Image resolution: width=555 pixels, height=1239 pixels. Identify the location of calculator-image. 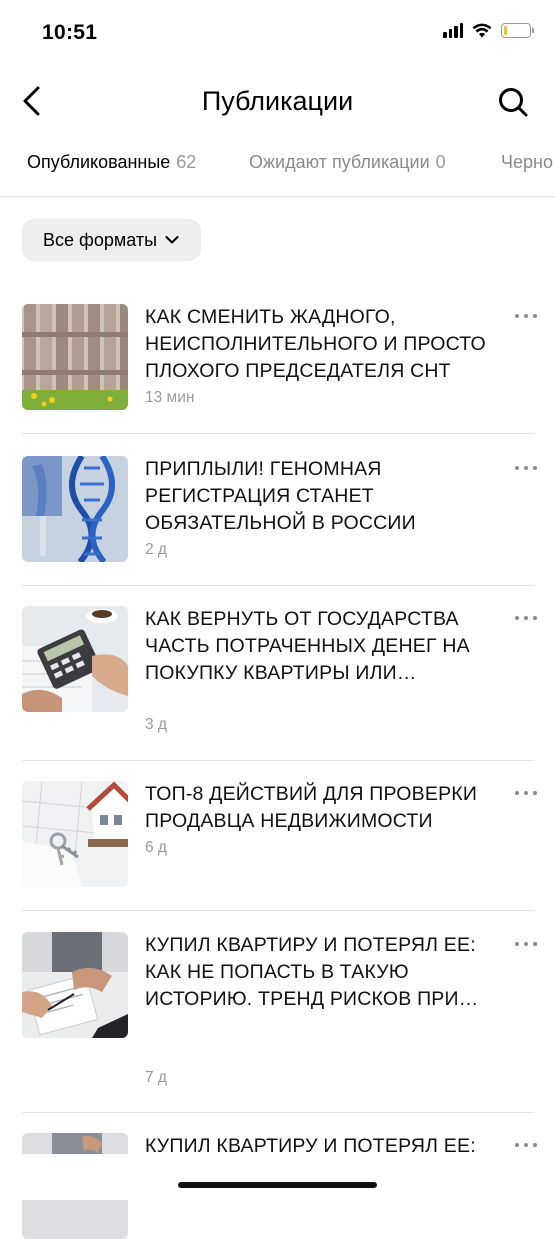
(75, 659).